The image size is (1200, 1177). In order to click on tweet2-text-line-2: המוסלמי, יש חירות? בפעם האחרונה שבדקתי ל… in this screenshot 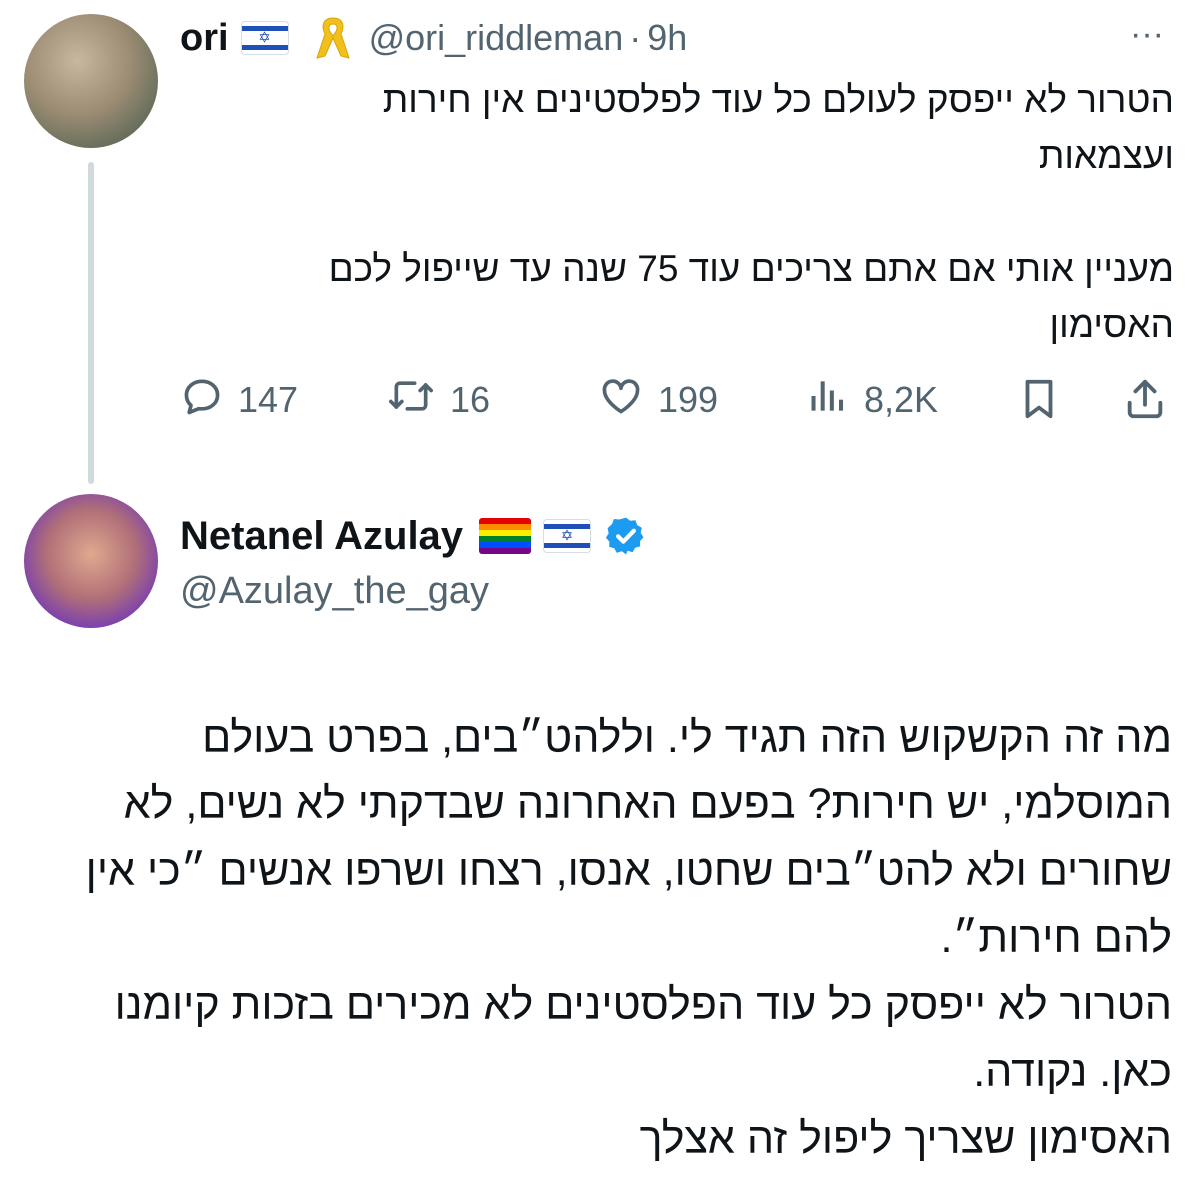, I will do `click(647, 804)`.